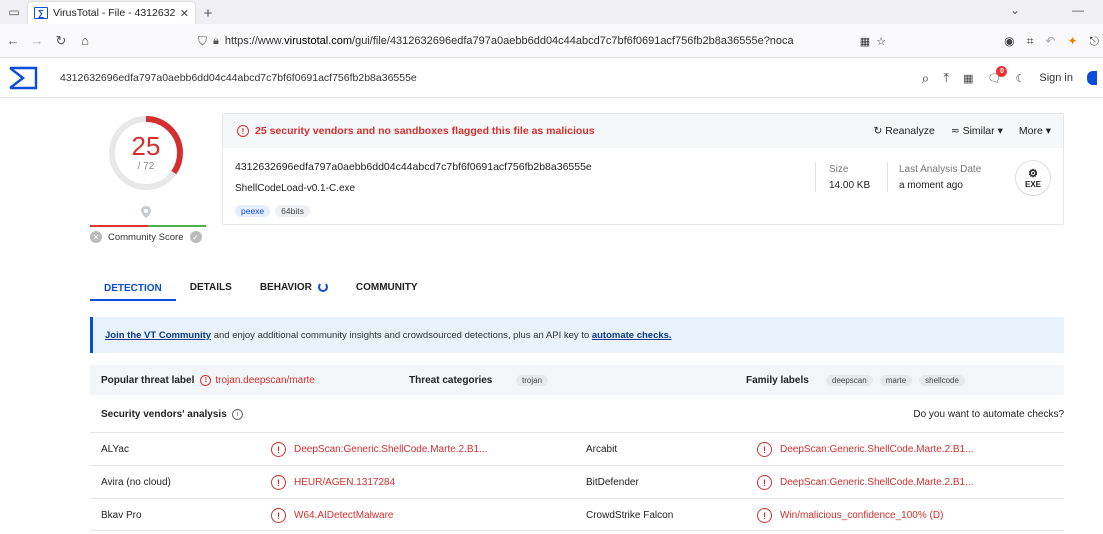 The width and height of the screenshot is (1103, 534). Describe the element at coordinates (184, 13) in the screenshot. I see `close-tab-icon: ✕` at that location.